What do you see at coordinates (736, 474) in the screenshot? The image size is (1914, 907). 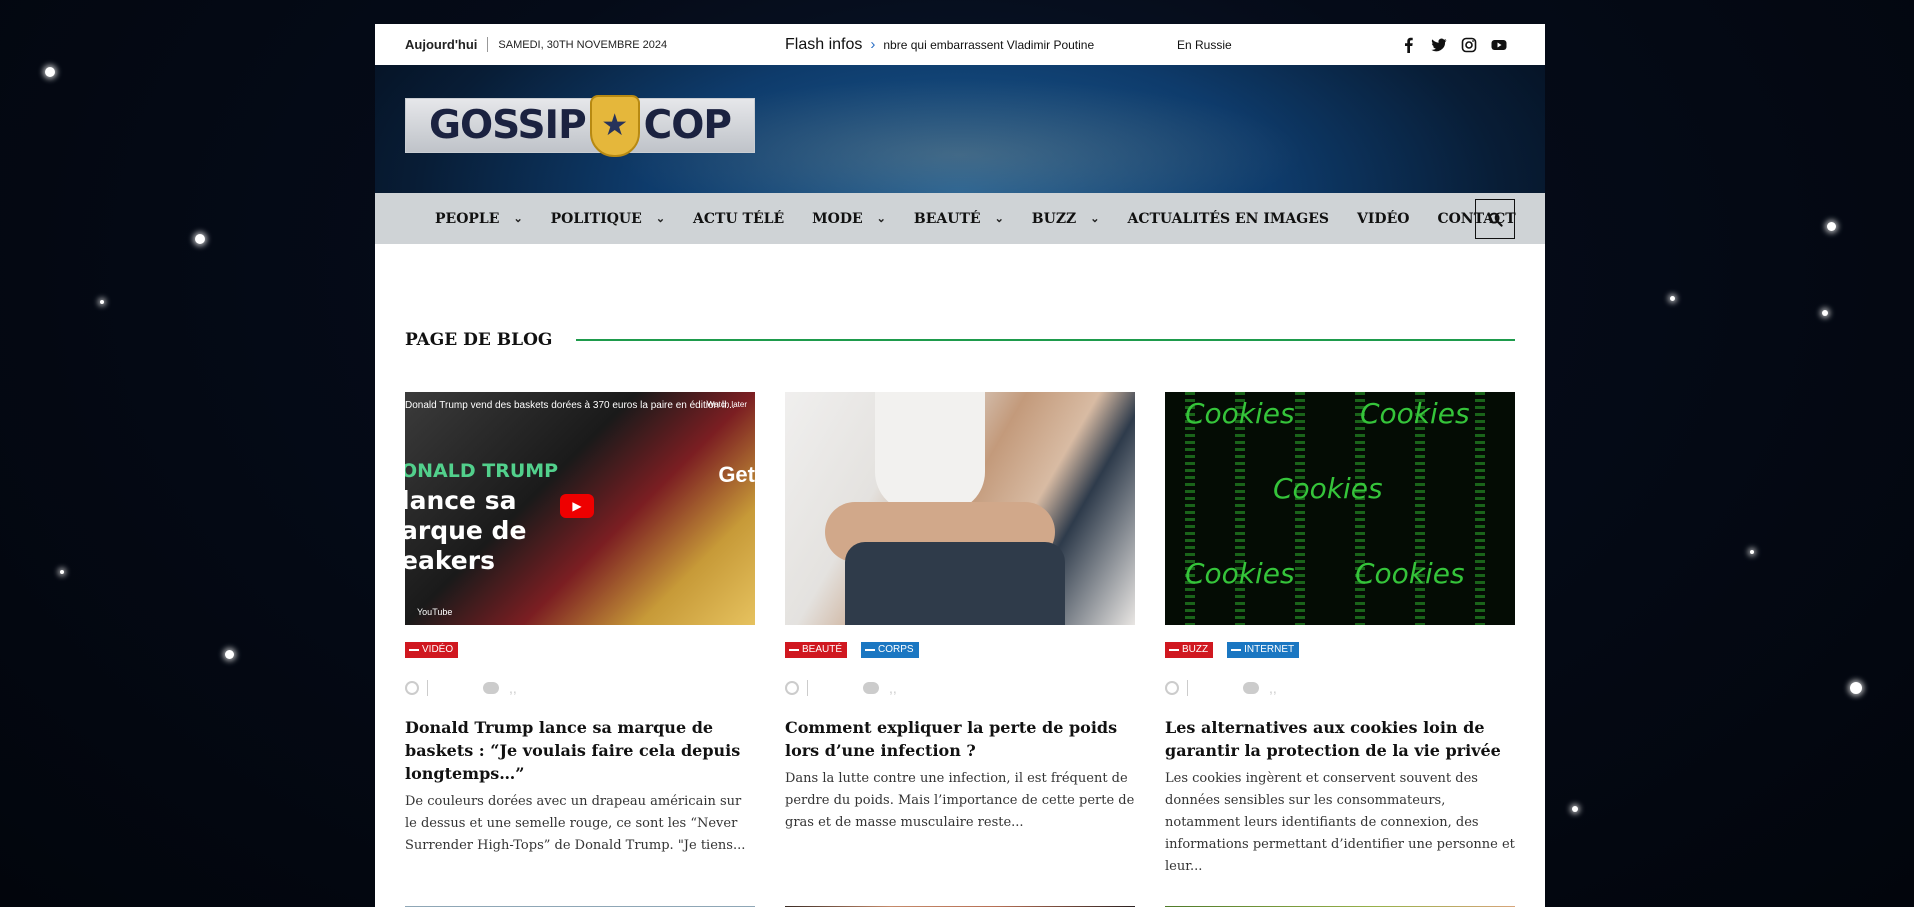 I see `thumbnail-get-text: Get` at bounding box center [736, 474].